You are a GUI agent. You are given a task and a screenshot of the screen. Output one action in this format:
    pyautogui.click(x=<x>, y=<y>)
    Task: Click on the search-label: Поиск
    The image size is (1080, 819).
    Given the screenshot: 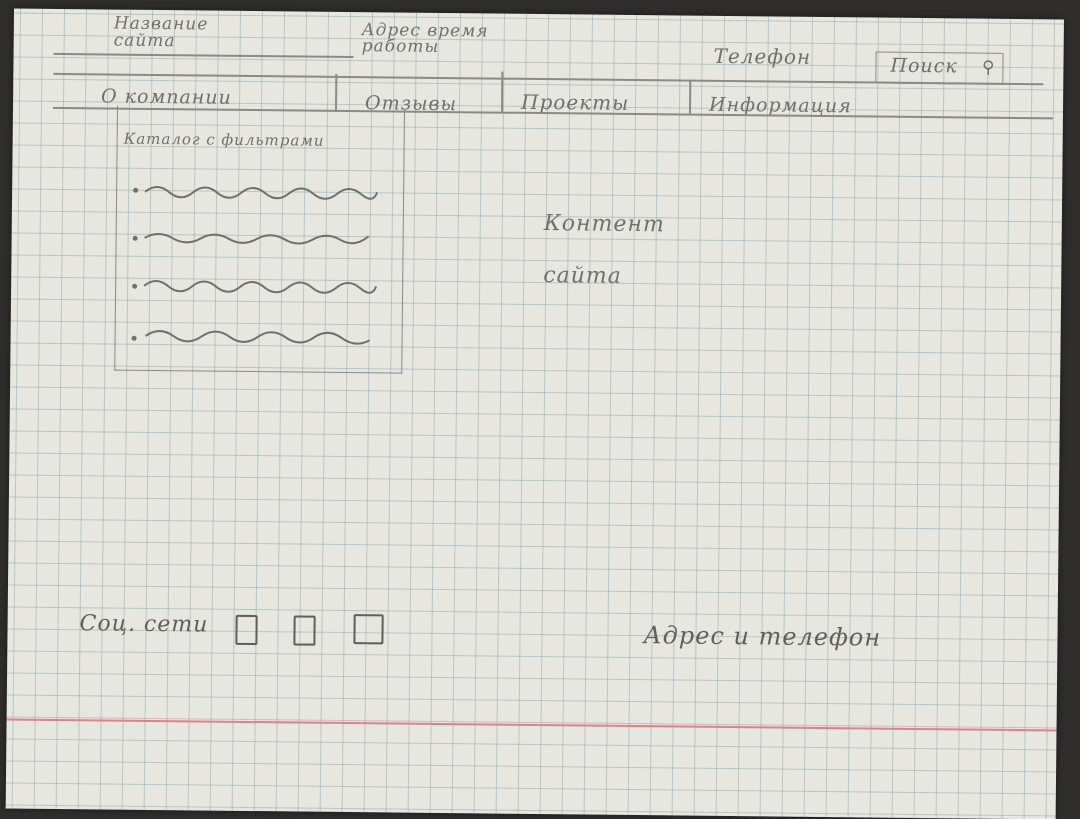 What is the action you would take?
    pyautogui.click(x=924, y=66)
    